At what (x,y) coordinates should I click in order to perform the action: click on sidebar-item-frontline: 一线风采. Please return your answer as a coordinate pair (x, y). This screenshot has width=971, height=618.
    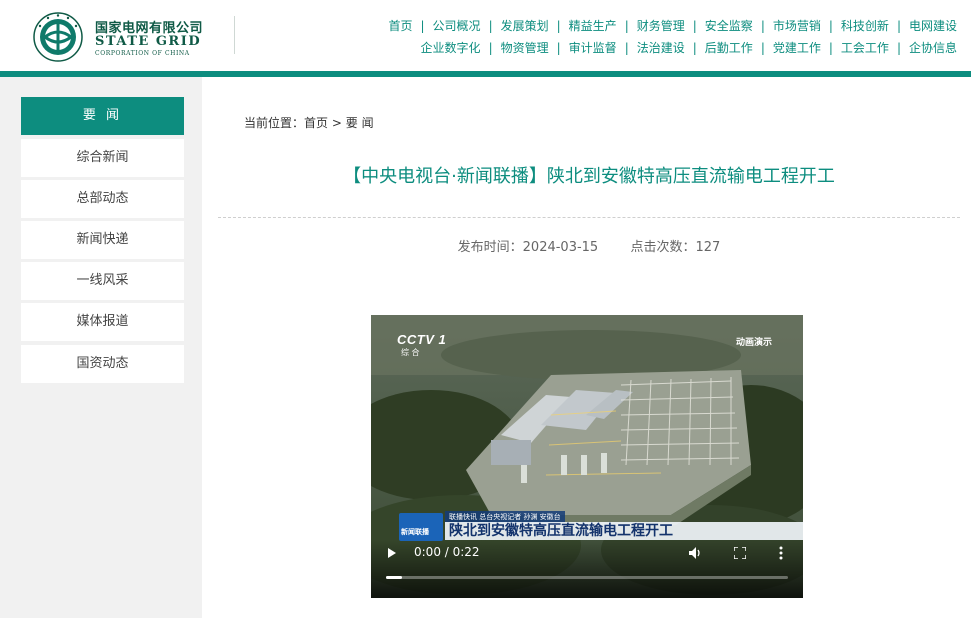
    Looking at the image, I should click on (102, 281).